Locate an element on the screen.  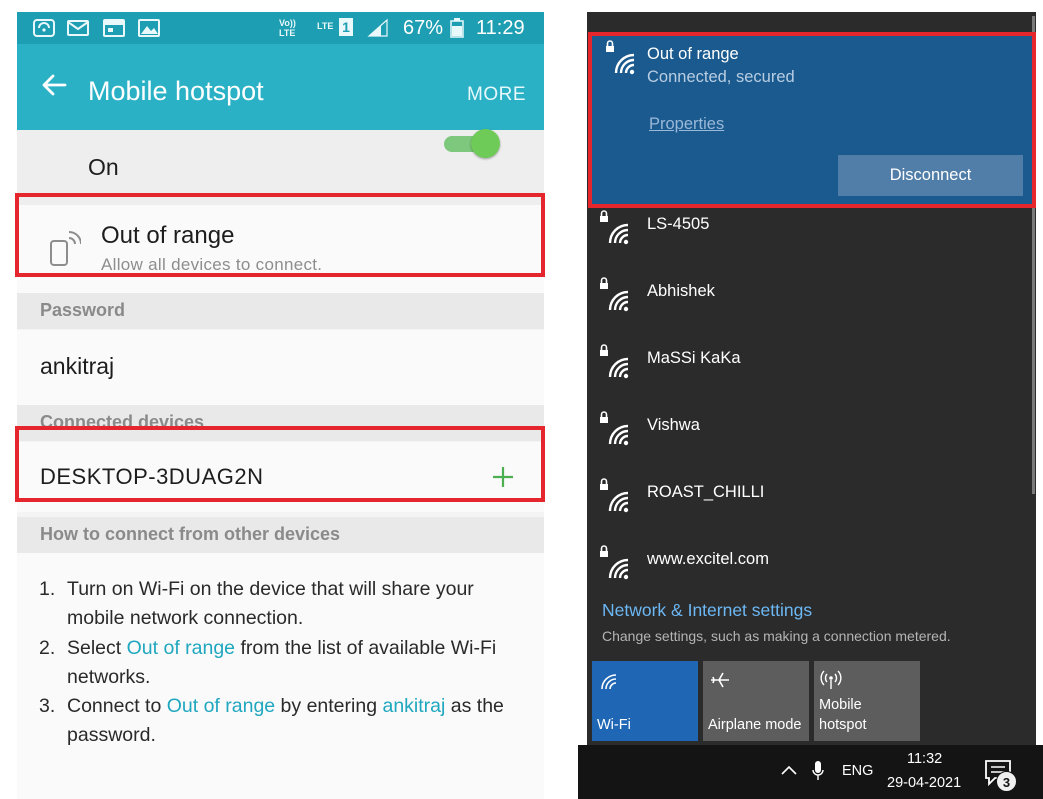
tile-label: Mobile hotspot is located at coordinates (843, 715).